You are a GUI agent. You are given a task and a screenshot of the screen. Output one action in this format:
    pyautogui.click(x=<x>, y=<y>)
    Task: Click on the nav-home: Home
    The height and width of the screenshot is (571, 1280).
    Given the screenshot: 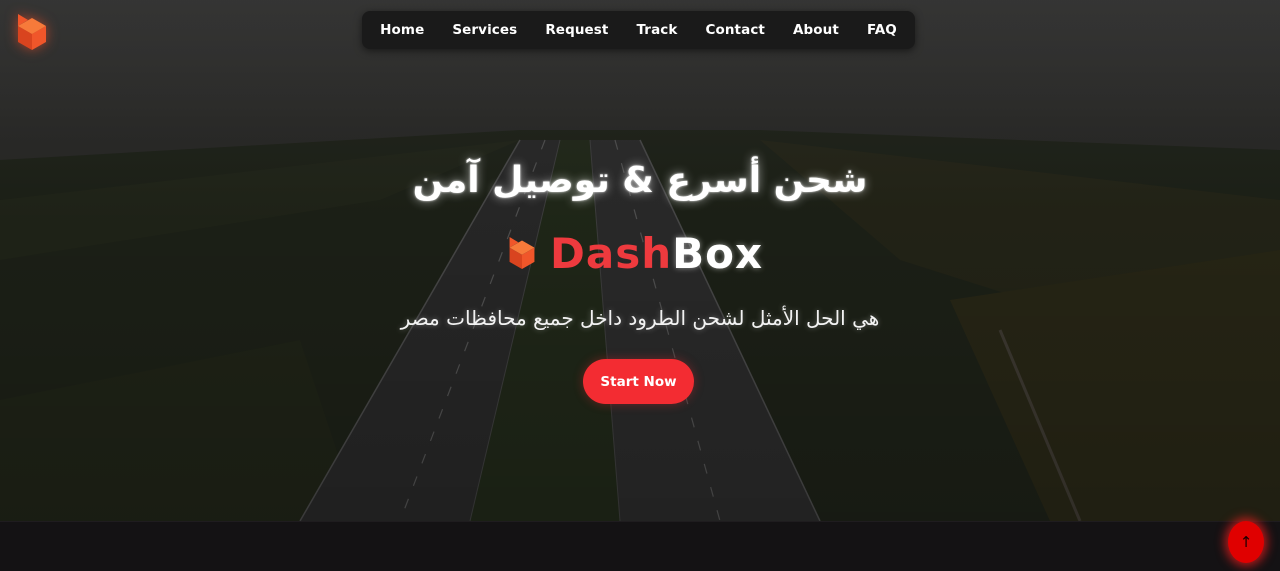 What is the action you would take?
    pyautogui.click(x=402, y=30)
    